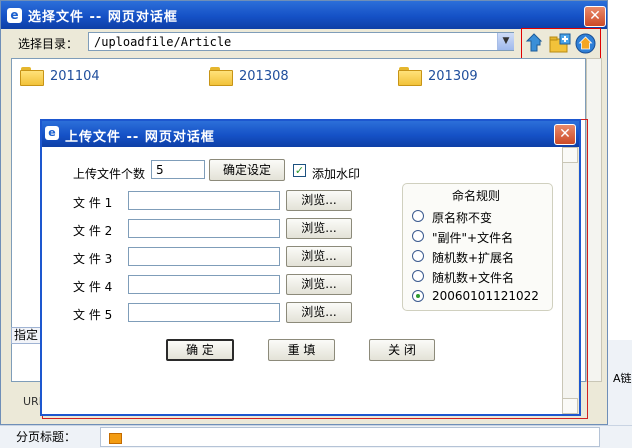 This screenshot has width=632, height=448. Describe the element at coordinates (534, 43) in the screenshot. I see `up-folder-icon` at that location.